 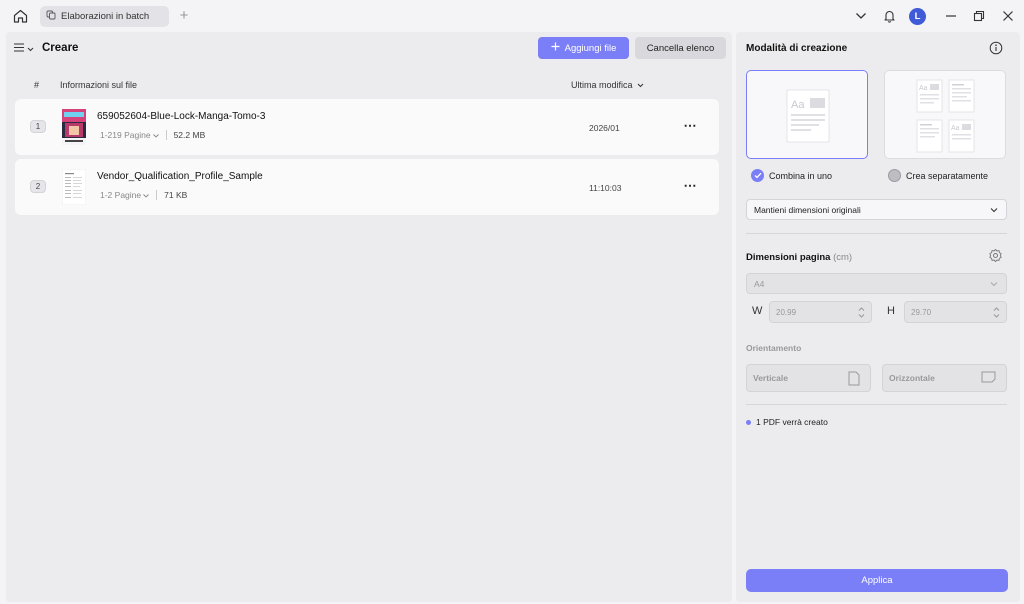 I want to click on add-files-button: Aggiungi file, so click(x=583, y=48).